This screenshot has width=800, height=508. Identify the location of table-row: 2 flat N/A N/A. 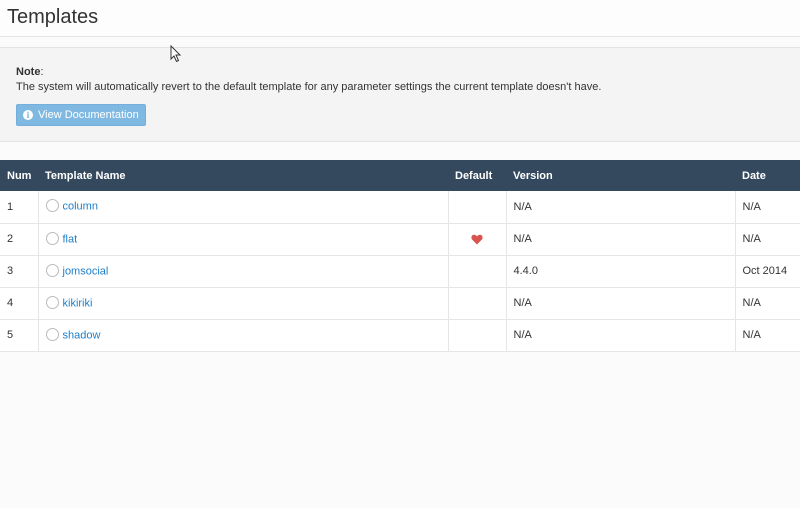
(400, 239).